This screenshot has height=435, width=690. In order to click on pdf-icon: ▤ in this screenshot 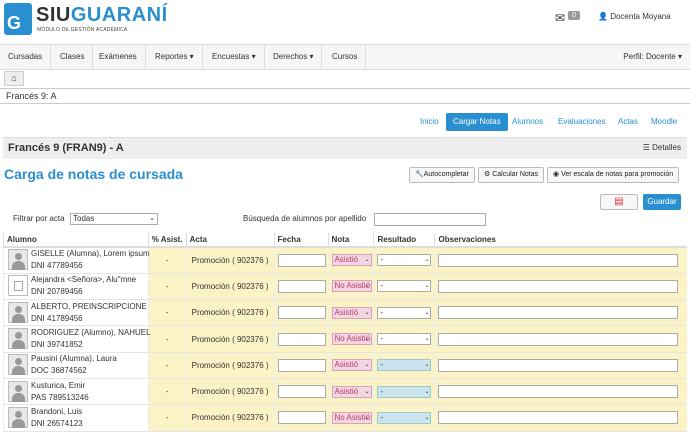, I will do `click(619, 201)`.